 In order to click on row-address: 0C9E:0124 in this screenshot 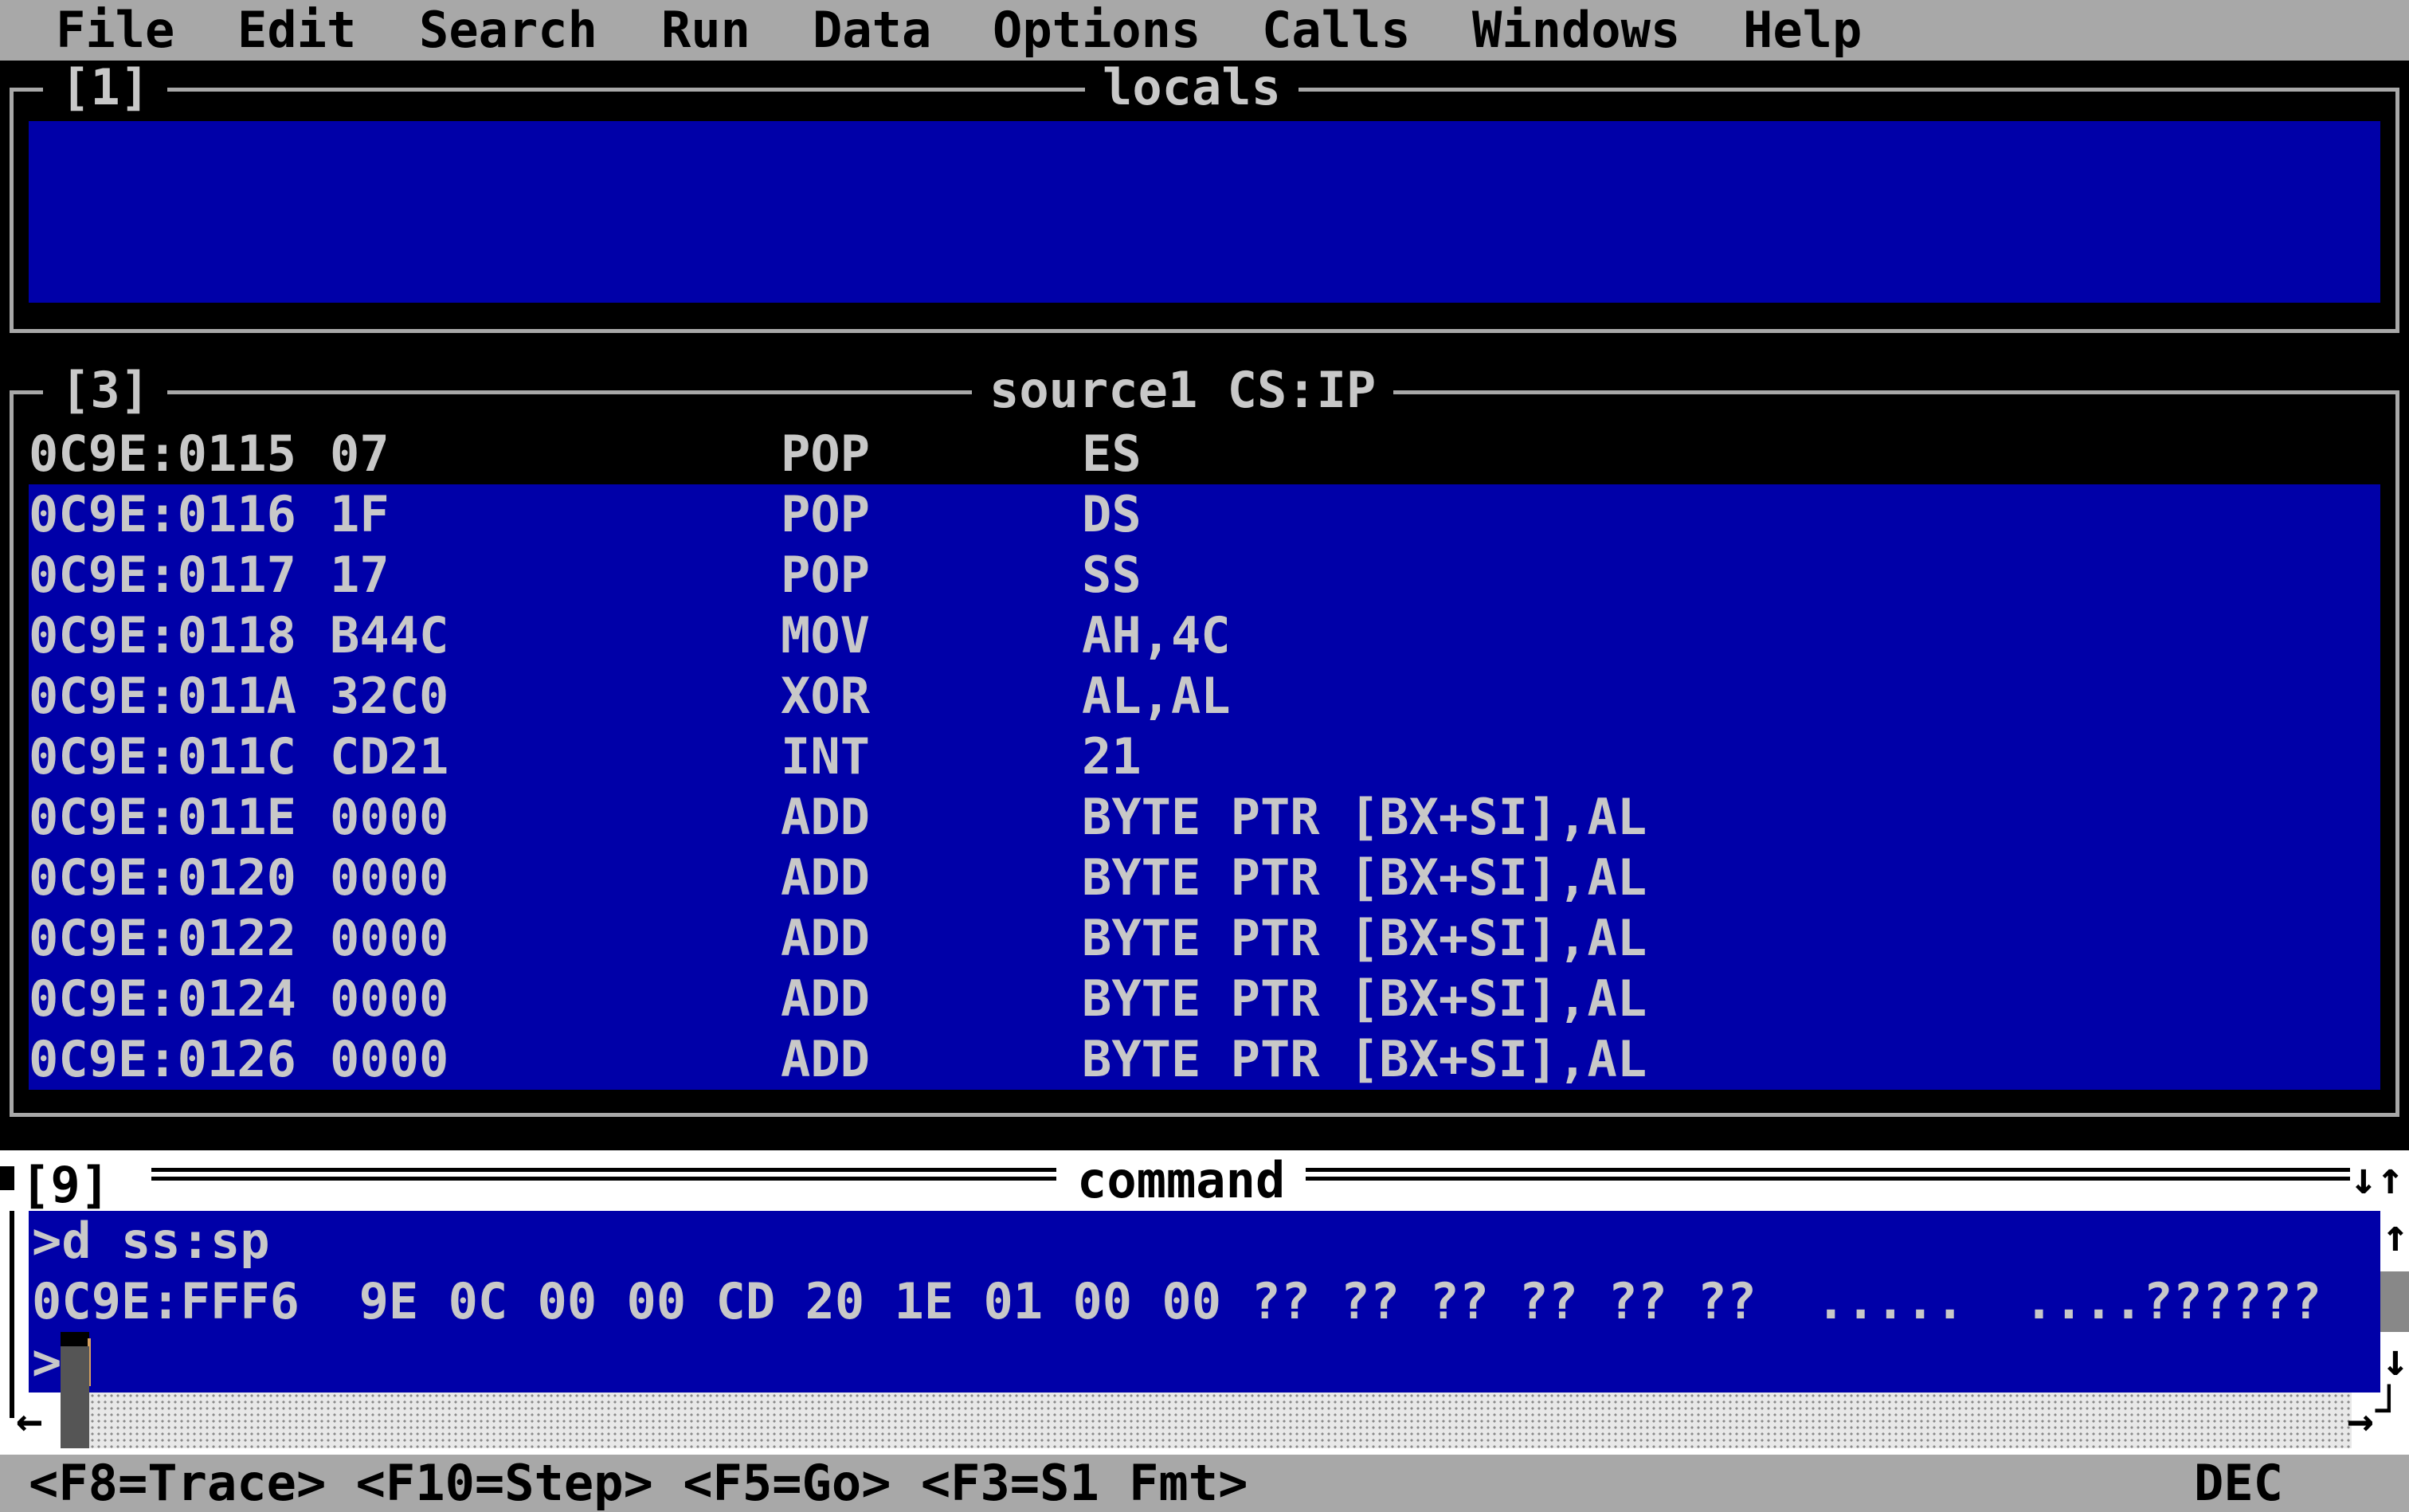, I will do `click(162, 998)`.